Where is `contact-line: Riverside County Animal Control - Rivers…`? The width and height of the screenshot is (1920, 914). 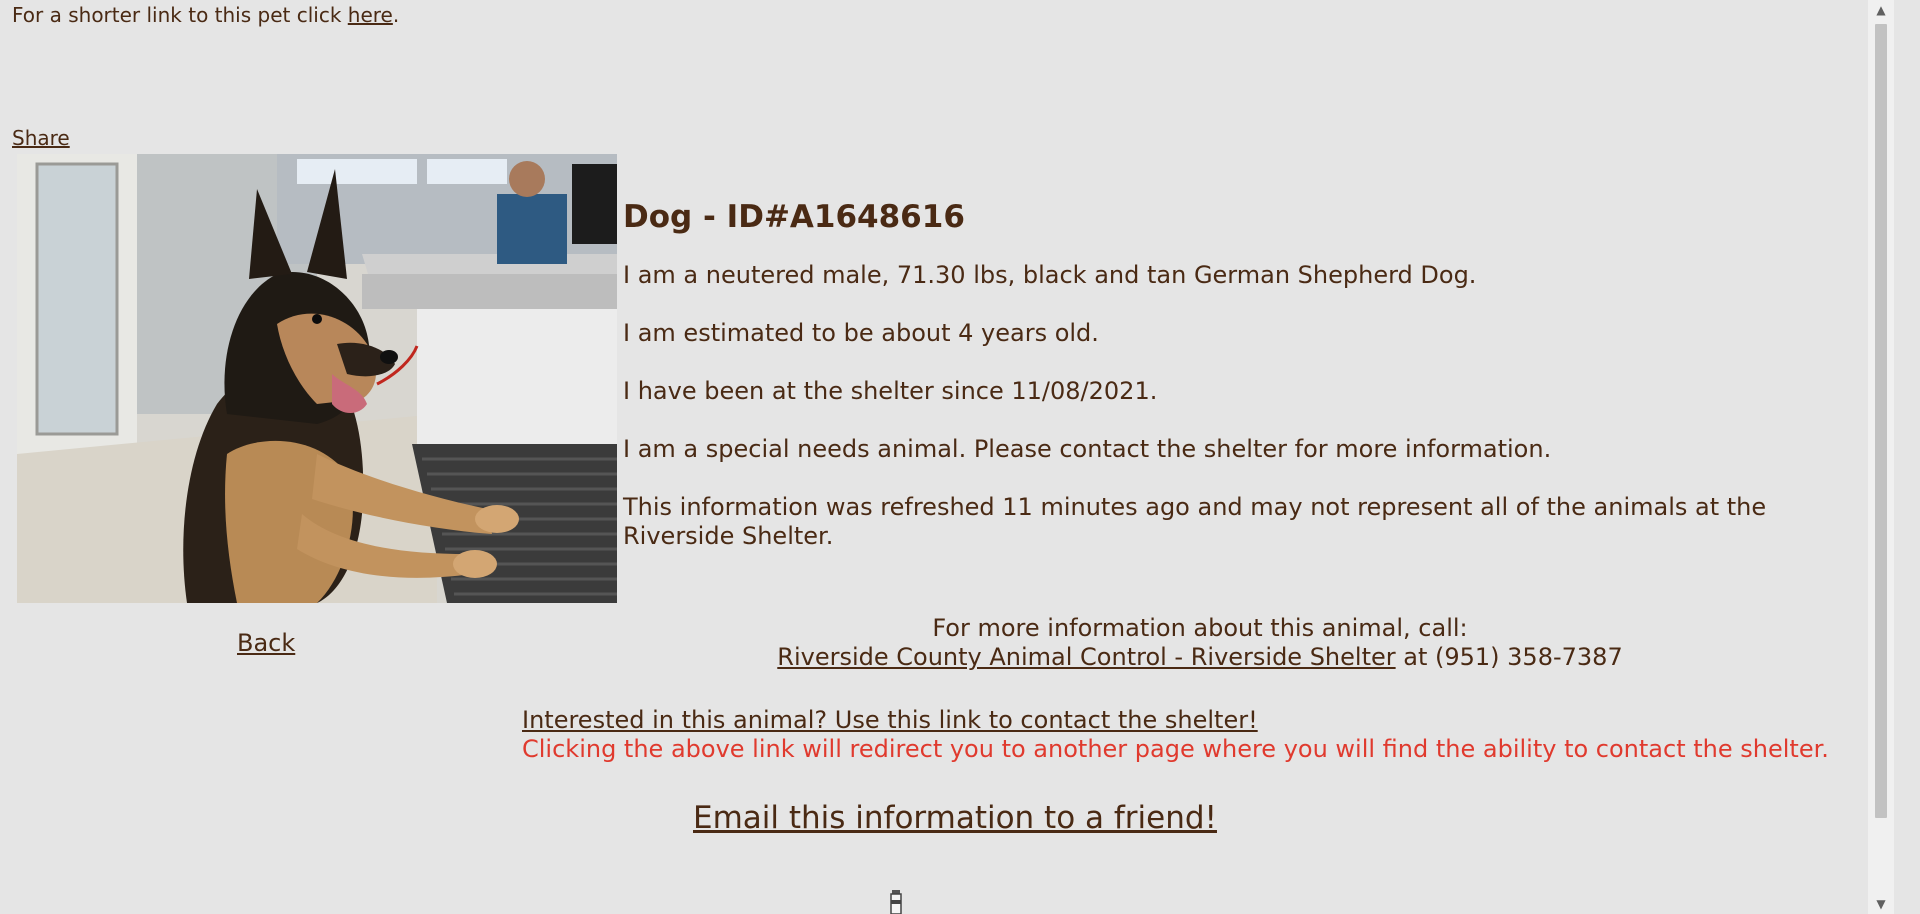 contact-line: Riverside County Animal Control - Rivers… is located at coordinates (1200, 657).